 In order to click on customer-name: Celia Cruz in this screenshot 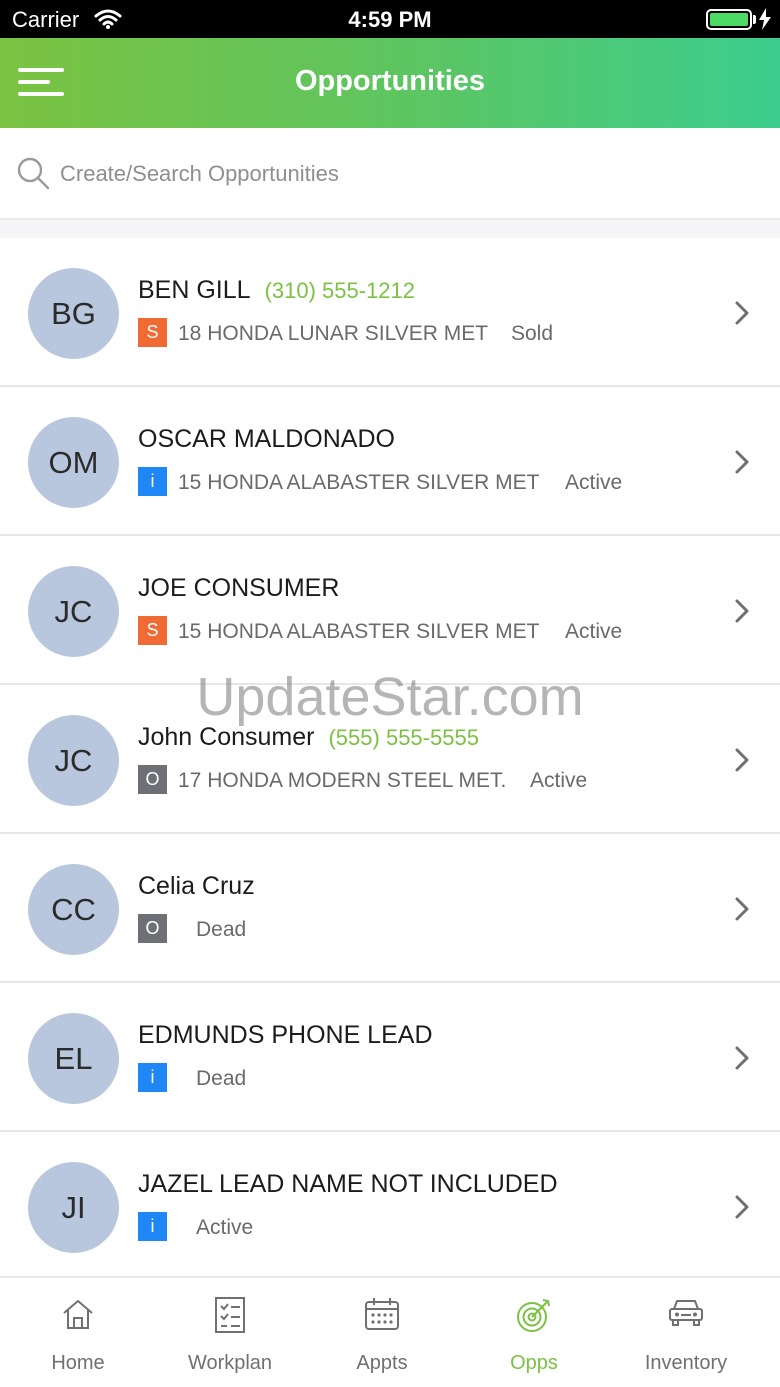, I will do `click(196, 886)`.